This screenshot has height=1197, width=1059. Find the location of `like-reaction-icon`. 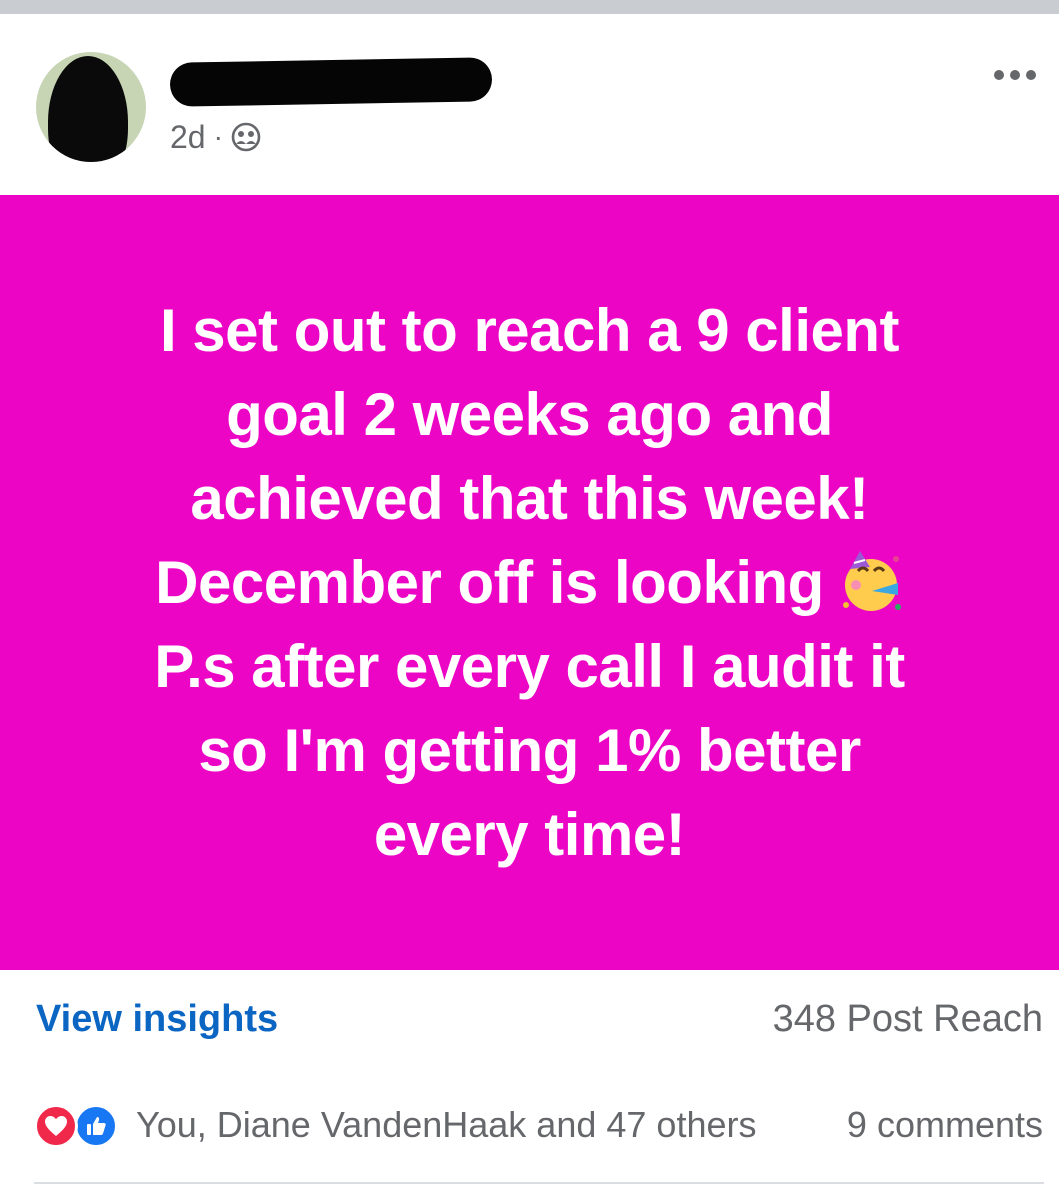

like-reaction-icon is located at coordinates (96, 1126).